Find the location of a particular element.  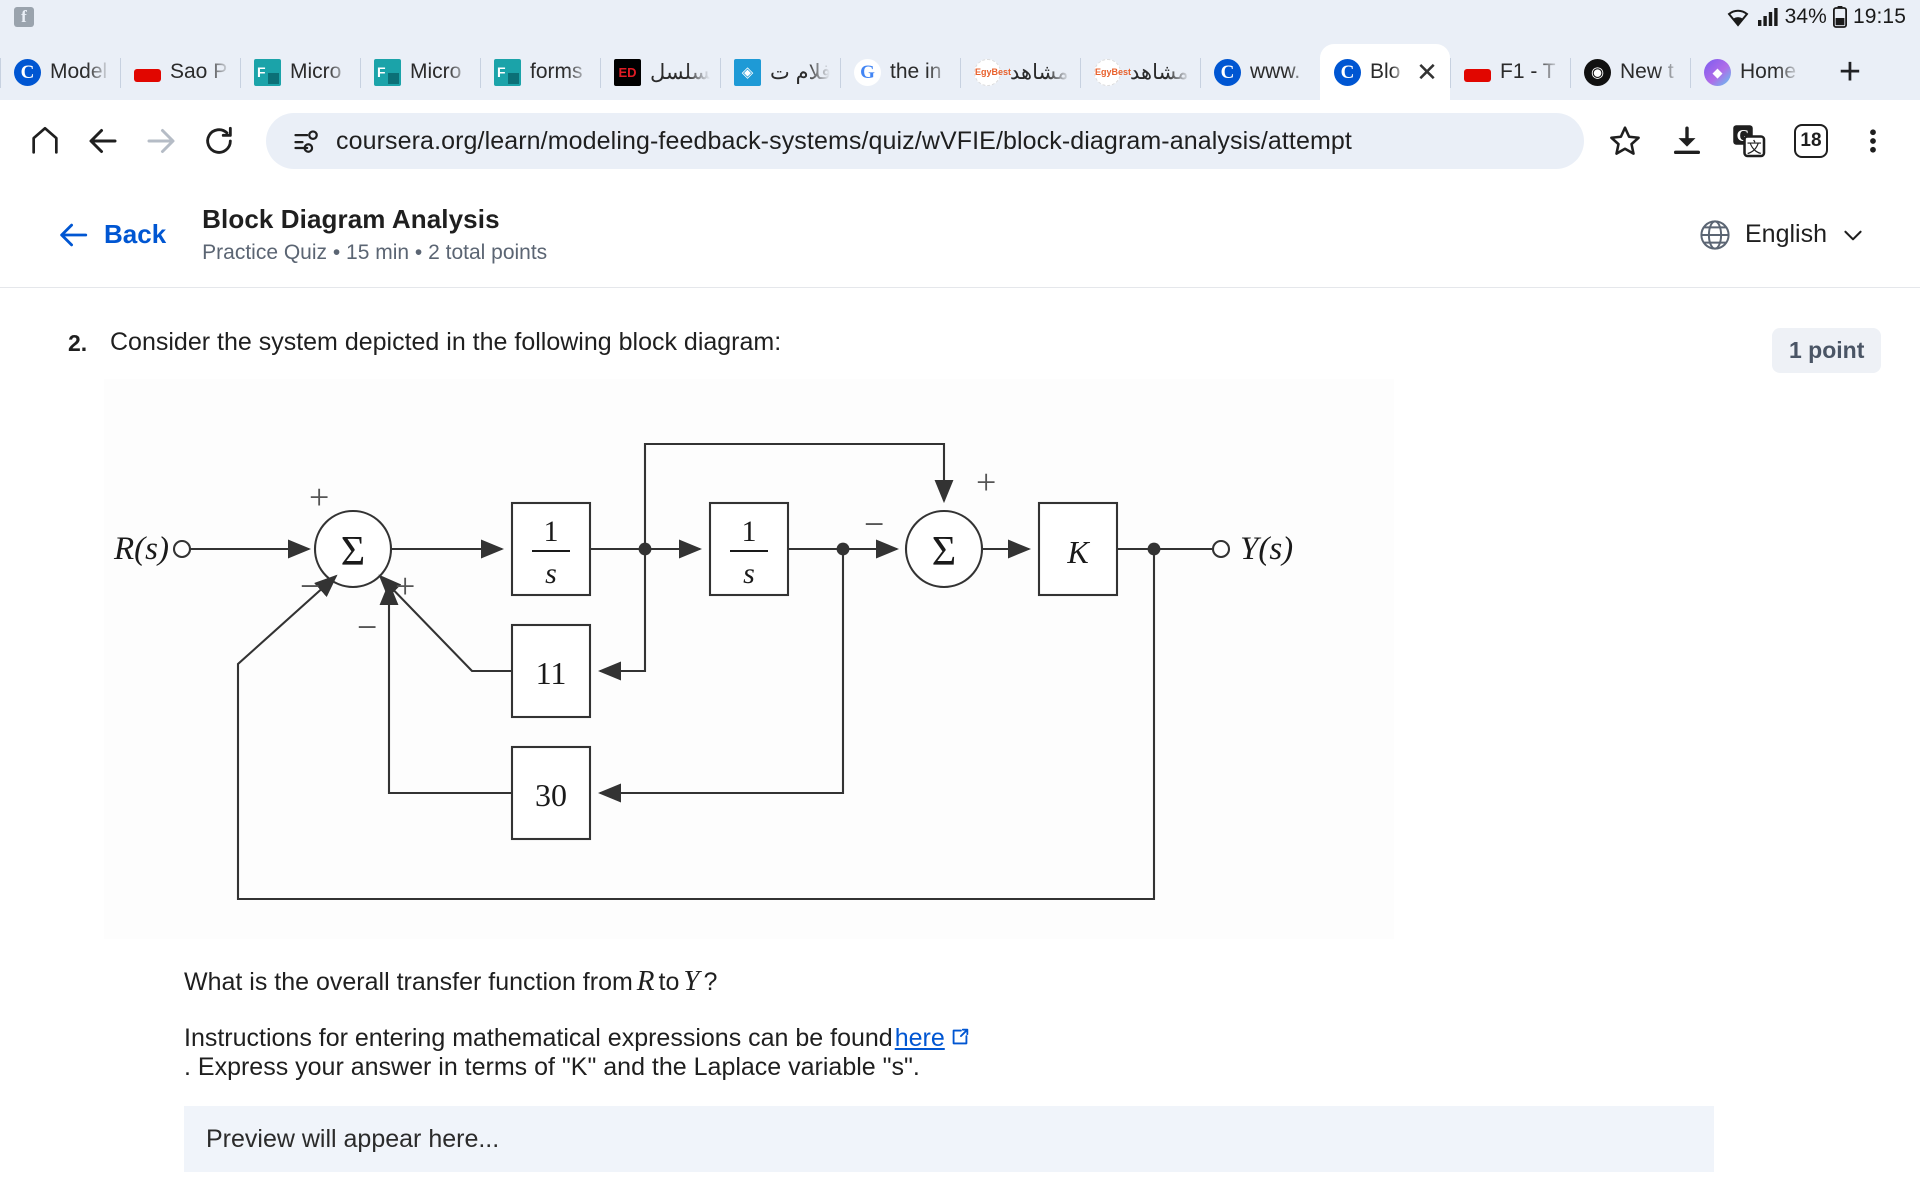

forward-arrow-icon is located at coordinates (161, 141).